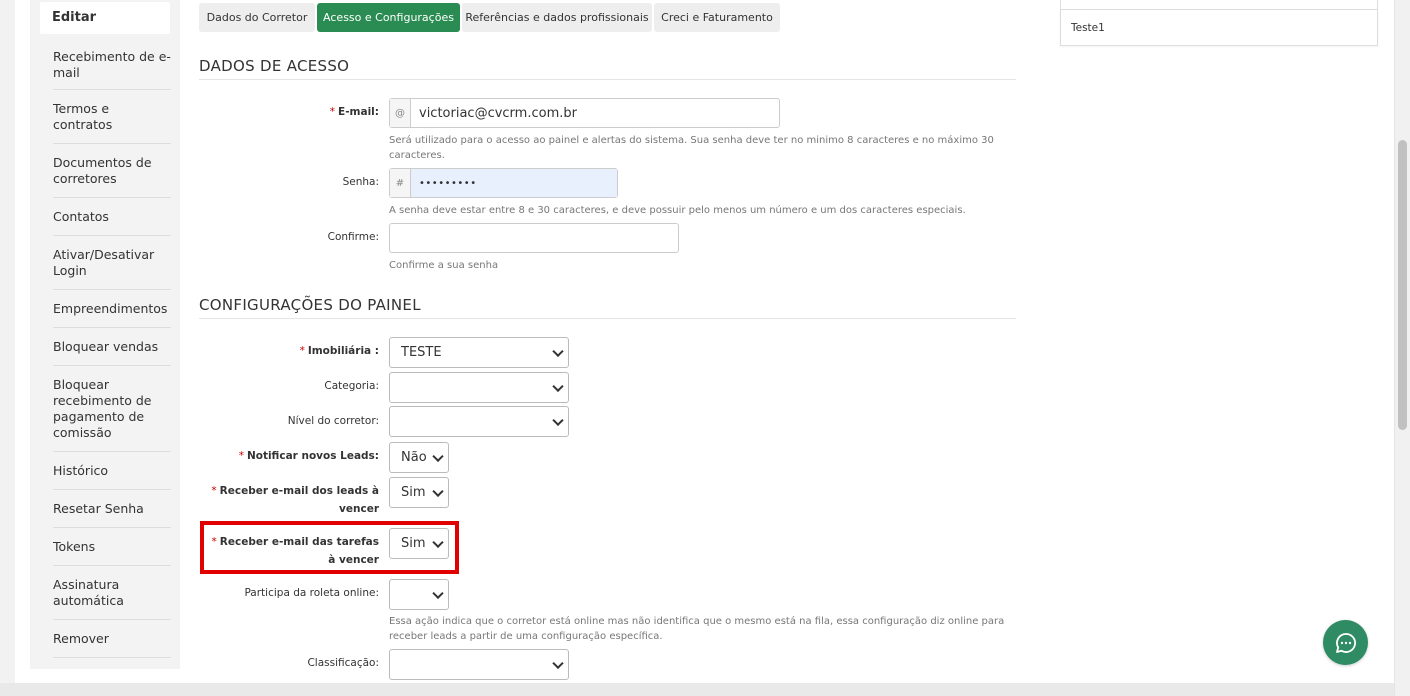 The image size is (1410, 696). Describe the element at coordinates (311, 593) in the screenshot. I see `roleta-online-label: Participa da roleta online:` at that location.